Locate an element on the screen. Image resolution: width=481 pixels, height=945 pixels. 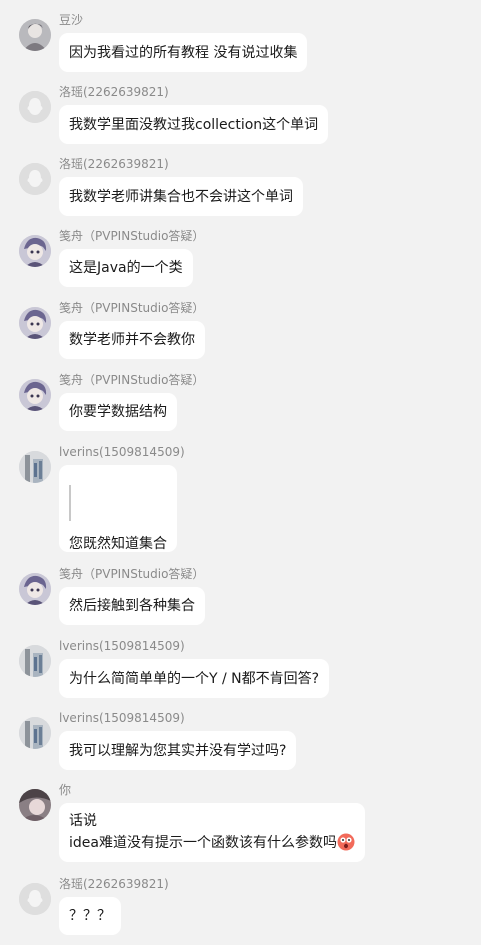
message-text: 数学老师并不会教你 is located at coordinates (132, 340).